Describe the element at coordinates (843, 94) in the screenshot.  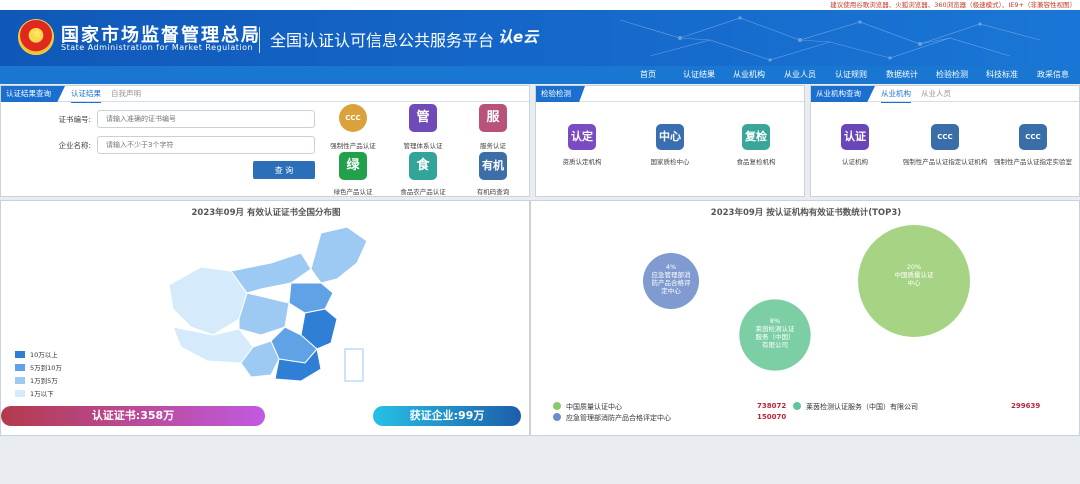
I see `tab-institution-query: 从业机构查询` at that location.